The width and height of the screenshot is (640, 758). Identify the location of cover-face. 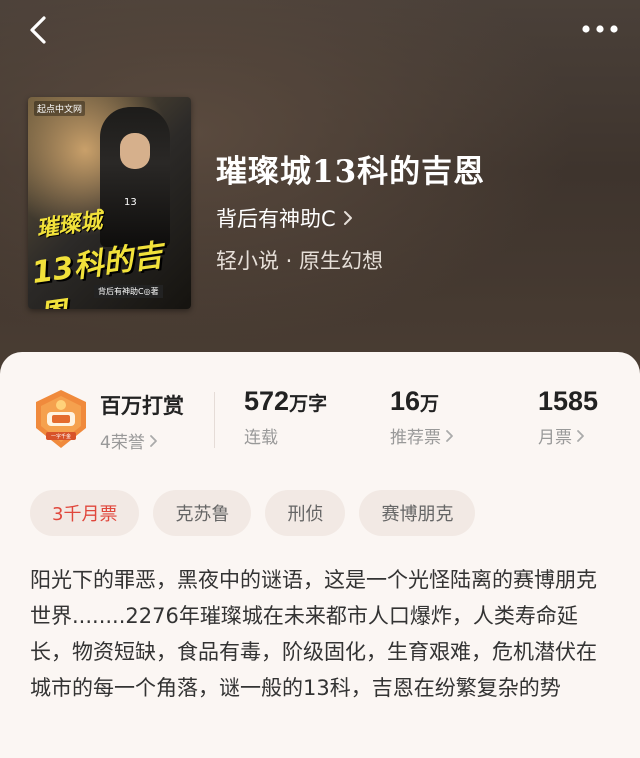
(135, 151).